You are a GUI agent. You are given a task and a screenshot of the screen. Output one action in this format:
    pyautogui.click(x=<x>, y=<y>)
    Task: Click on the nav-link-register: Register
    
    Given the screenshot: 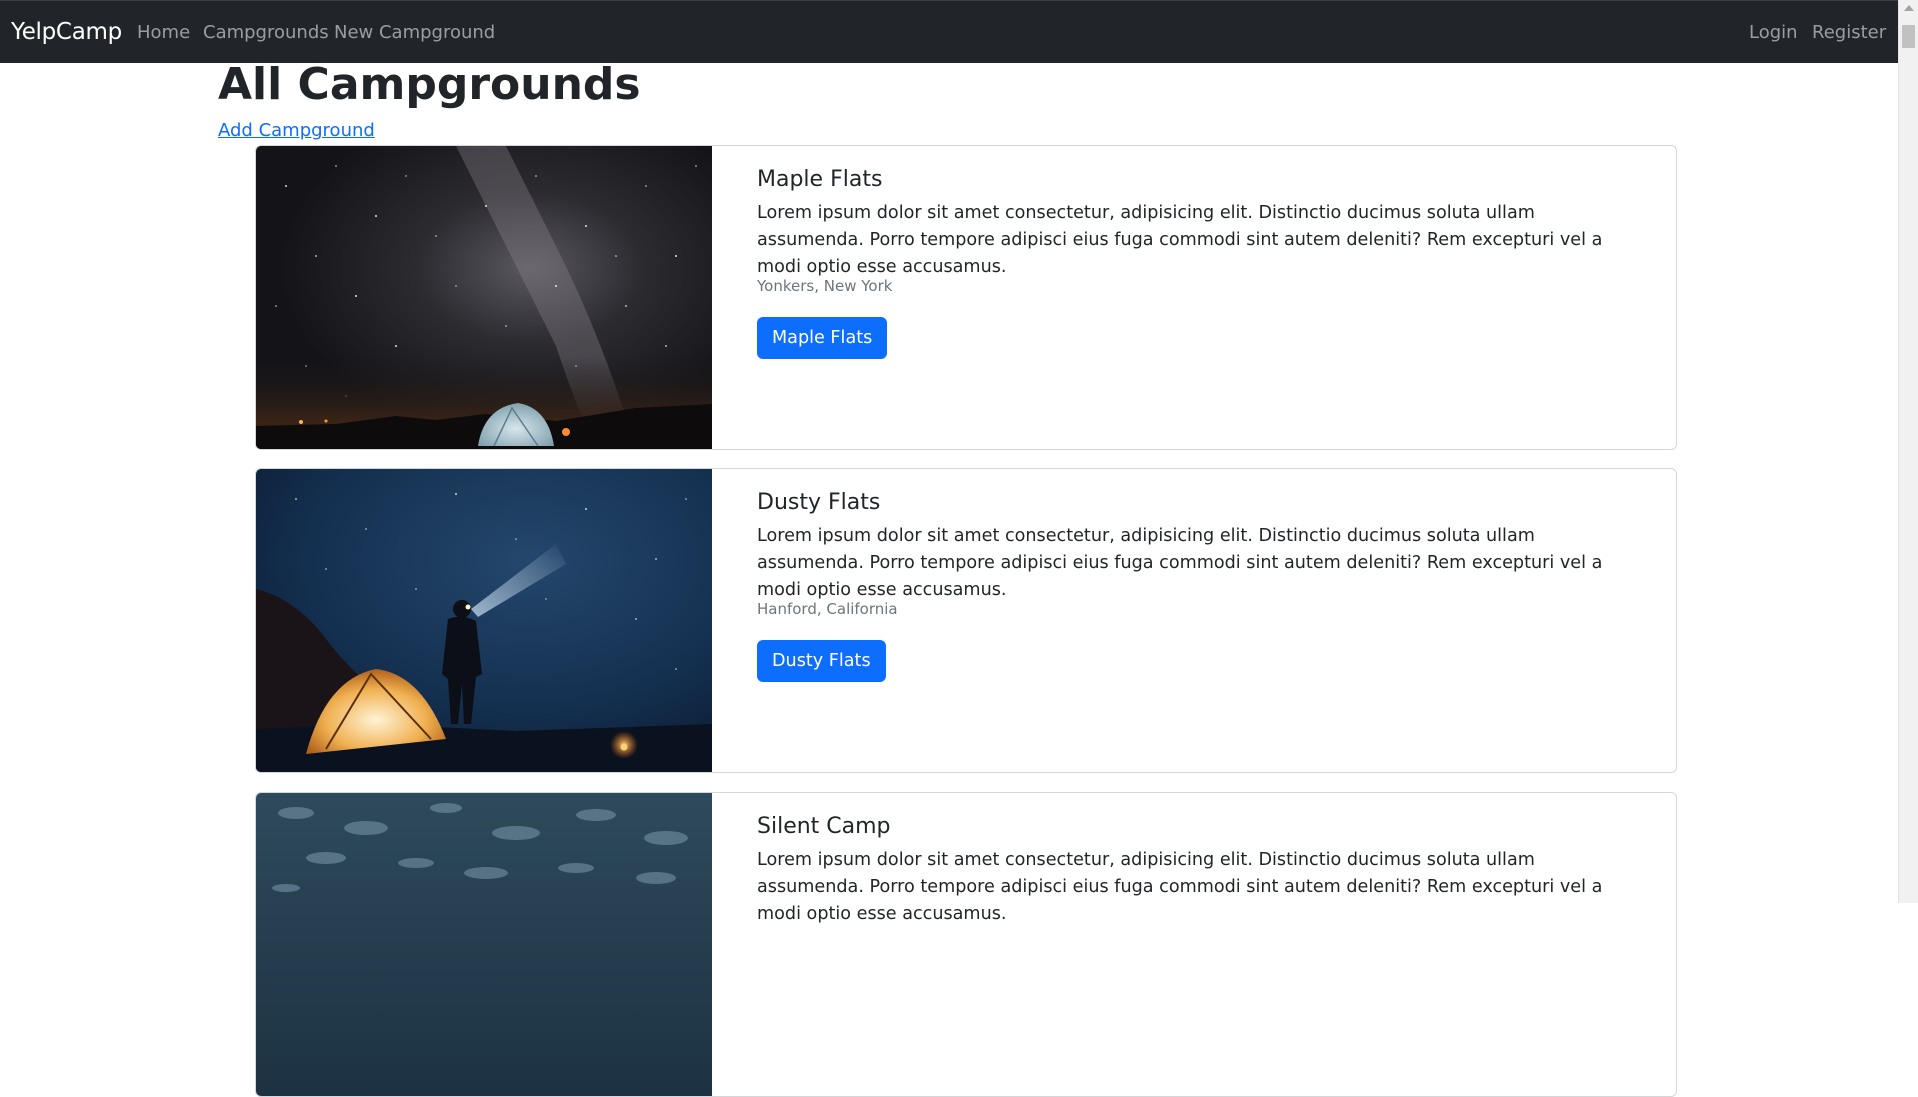 What is the action you would take?
    pyautogui.click(x=1849, y=32)
    